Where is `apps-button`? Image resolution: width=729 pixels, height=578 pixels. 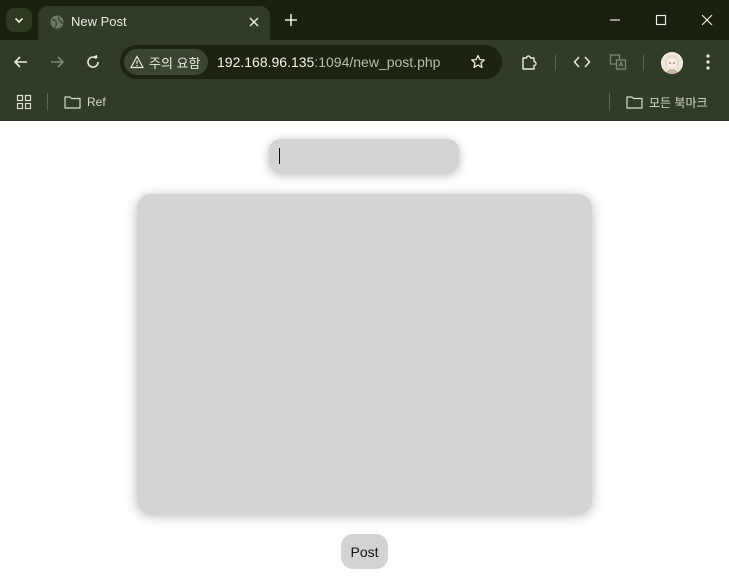 apps-button is located at coordinates (24, 102).